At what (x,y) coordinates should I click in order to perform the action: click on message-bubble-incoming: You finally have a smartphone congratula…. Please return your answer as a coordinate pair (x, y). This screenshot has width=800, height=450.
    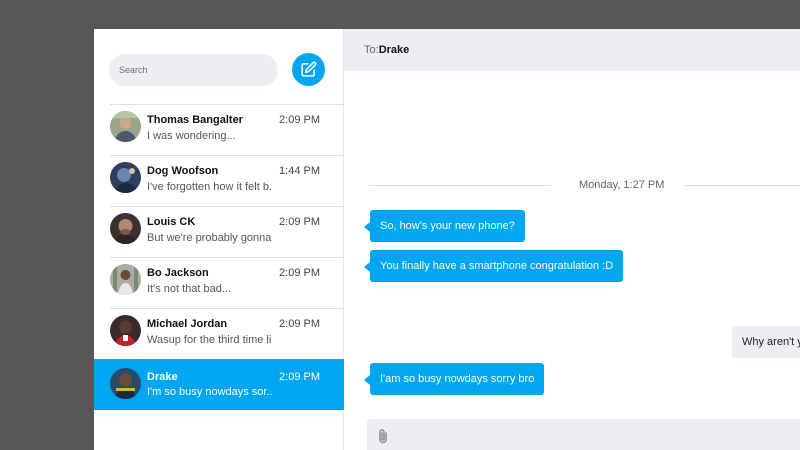
    Looking at the image, I should click on (493, 266).